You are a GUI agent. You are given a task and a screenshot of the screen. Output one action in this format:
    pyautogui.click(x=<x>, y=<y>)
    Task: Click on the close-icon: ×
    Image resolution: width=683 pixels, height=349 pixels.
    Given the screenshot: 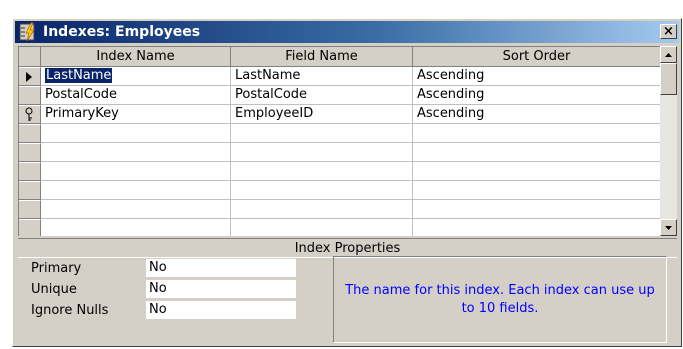 What is the action you would take?
    pyautogui.click(x=668, y=31)
    